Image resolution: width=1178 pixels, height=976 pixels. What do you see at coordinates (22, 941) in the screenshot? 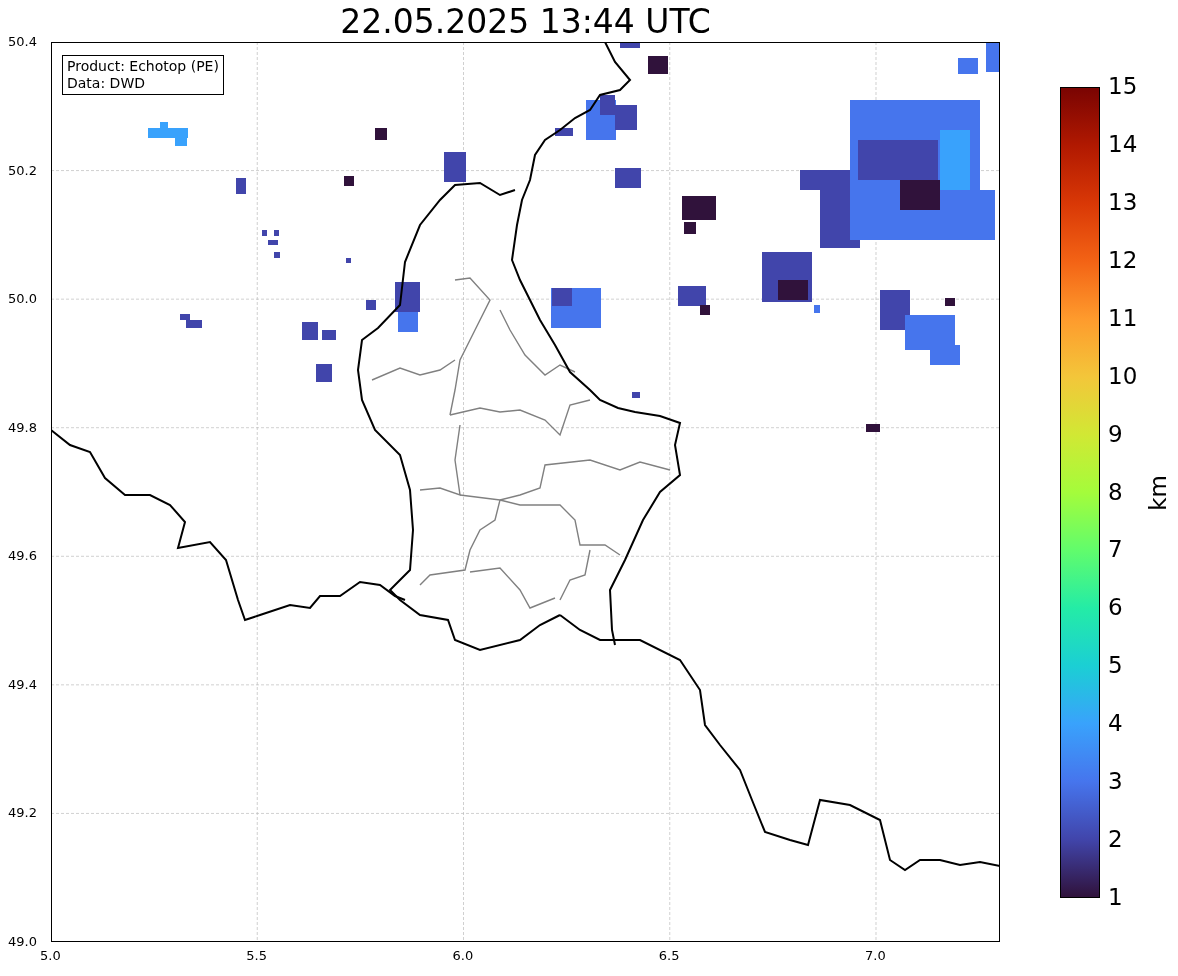
I see `y-tick-label: 49.0` at bounding box center [22, 941].